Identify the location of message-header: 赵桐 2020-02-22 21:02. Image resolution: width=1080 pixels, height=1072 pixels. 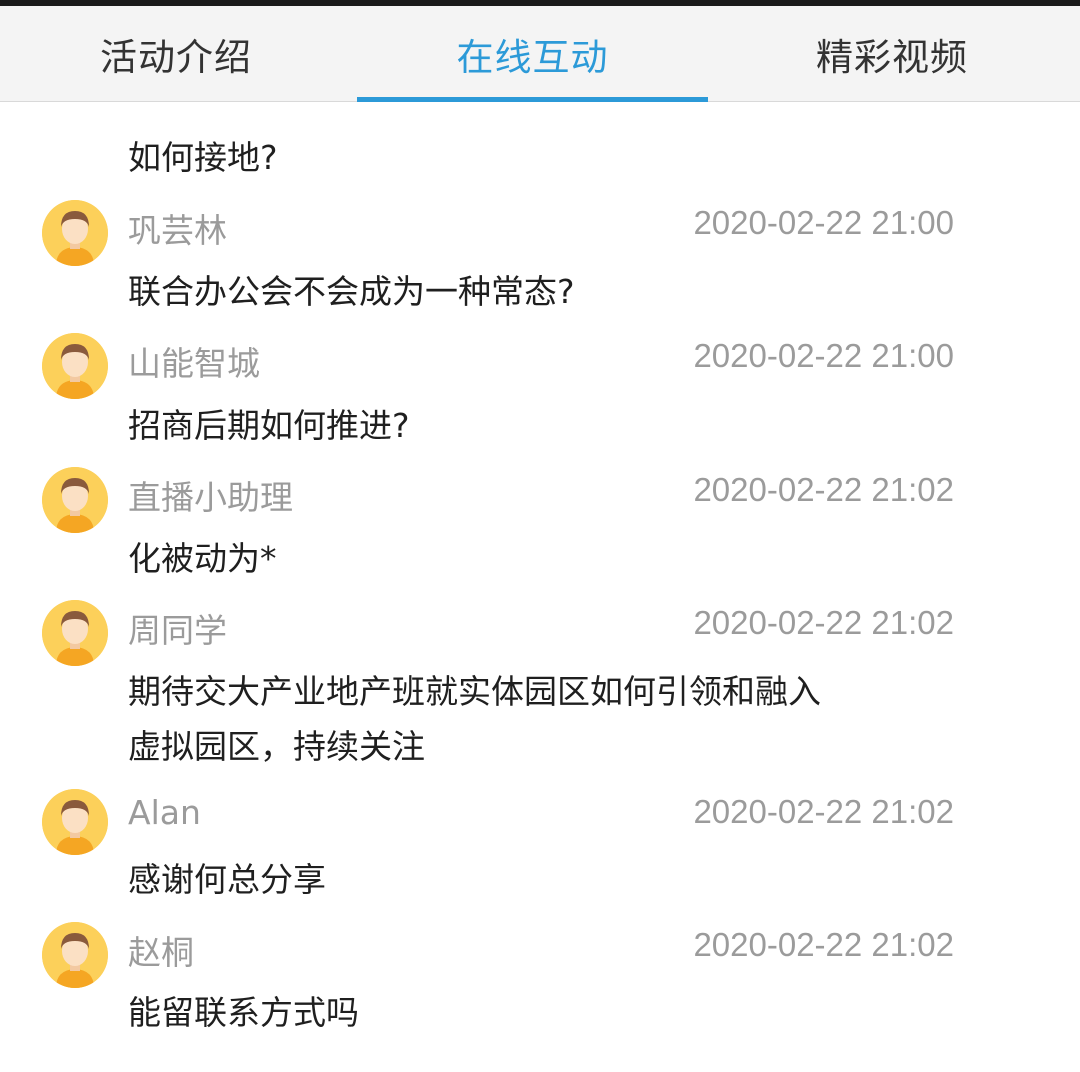
(540, 955).